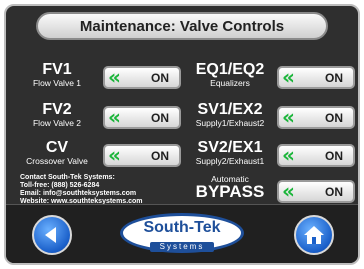  I want to click on page-title: Maintenance: Valve Controls, so click(182, 26).